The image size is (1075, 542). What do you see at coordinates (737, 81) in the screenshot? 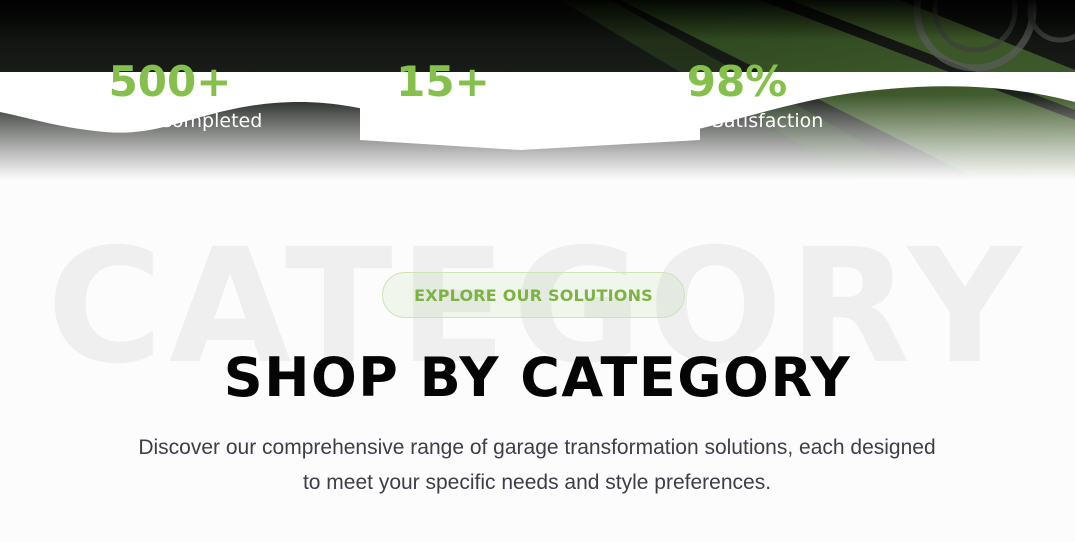
I see `stat-value: 98%` at bounding box center [737, 81].